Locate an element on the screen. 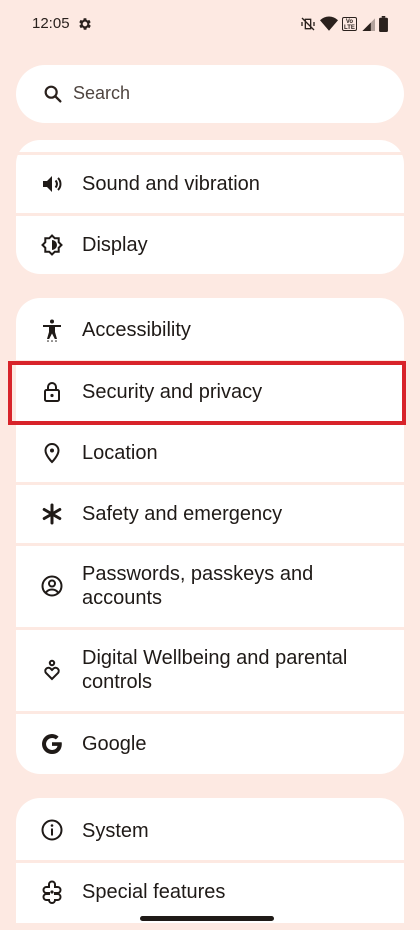 Image resolution: width=420 pixels, height=930 pixels. settings-item-digital-wellbeing: Digital Wellbeing and parental controls is located at coordinates (210, 670).